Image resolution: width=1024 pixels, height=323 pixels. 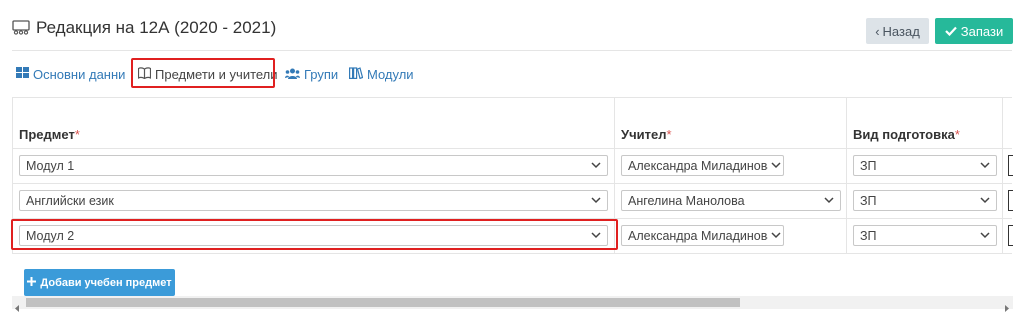 What do you see at coordinates (314, 234) in the screenshot?
I see `row-highlight` at bounding box center [314, 234].